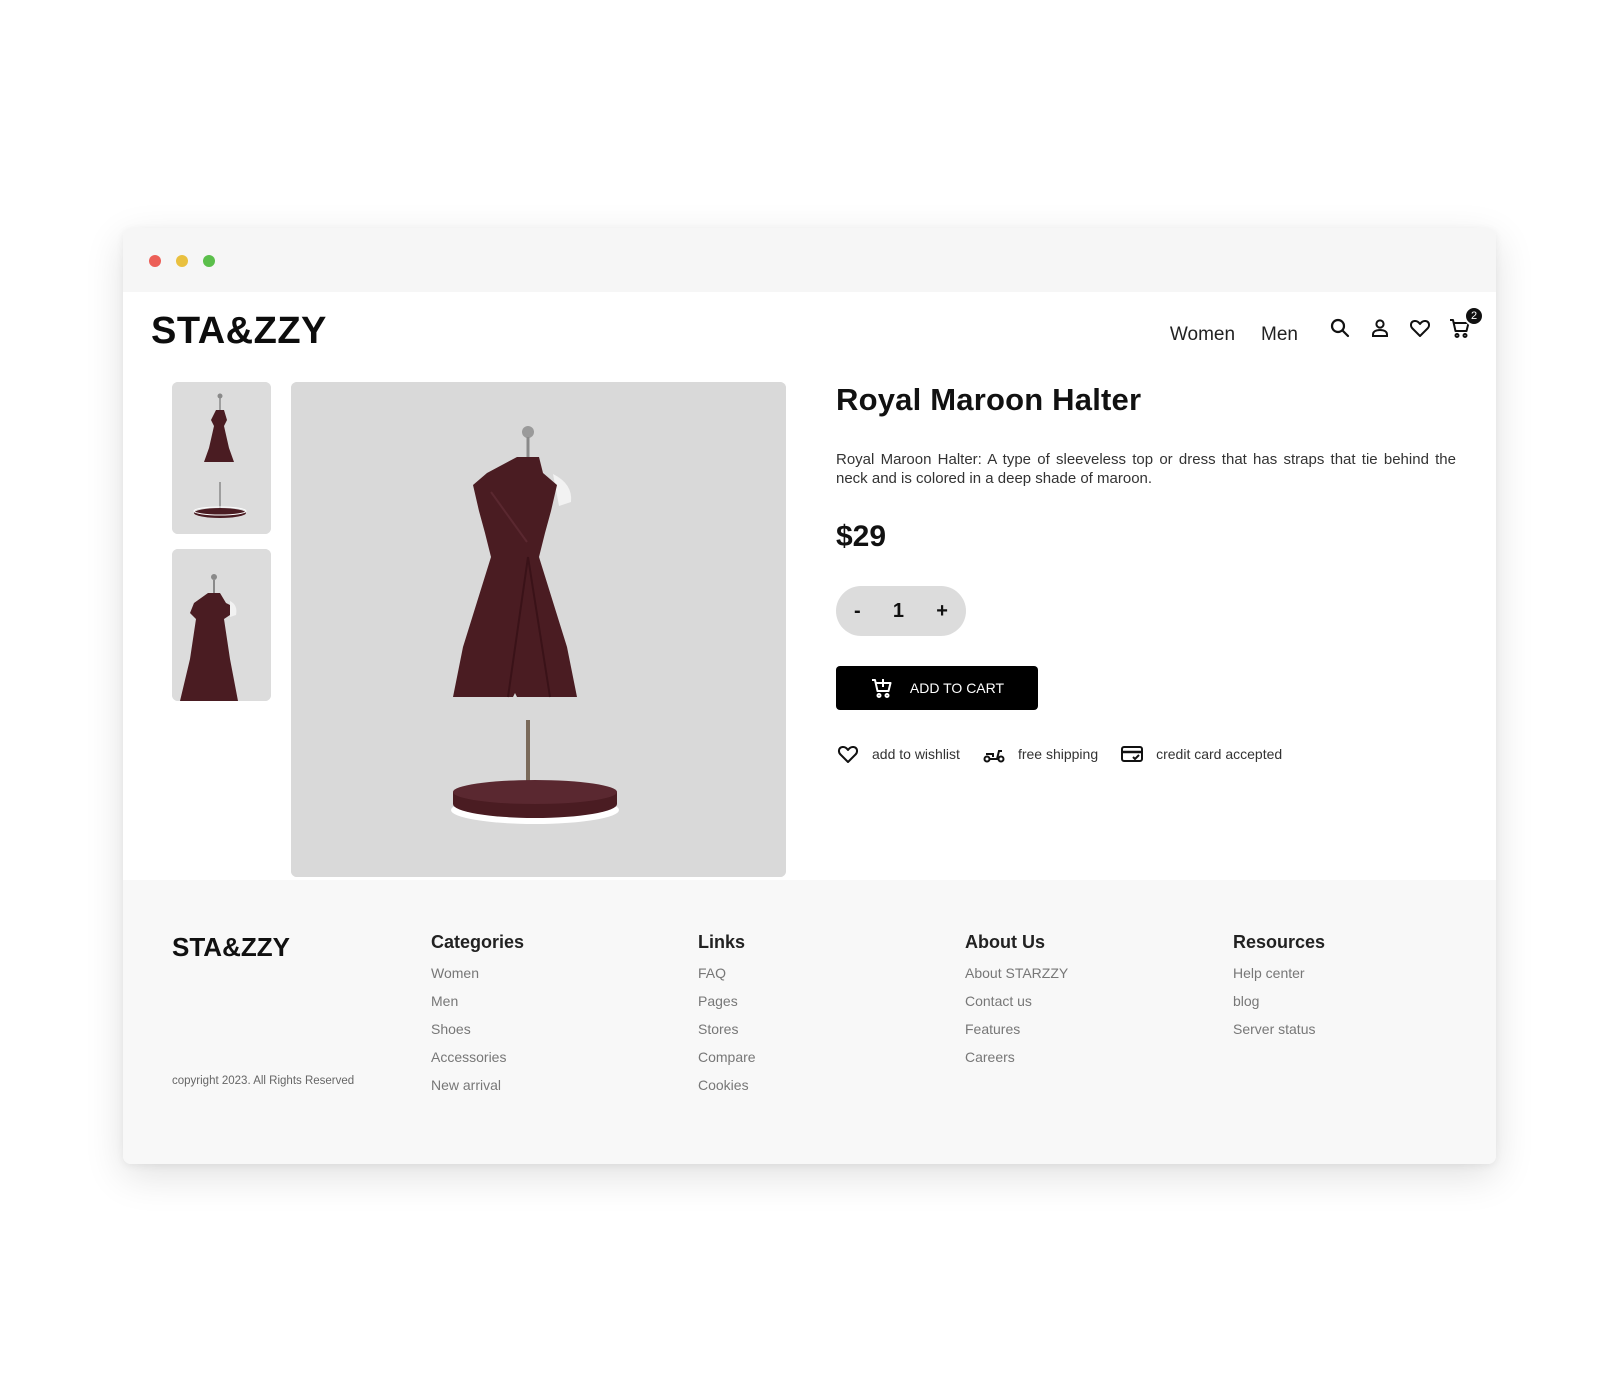 This screenshot has height=1400, width=1616. Describe the element at coordinates (727, 979) in the screenshot. I see `footer-link: FAQ` at that location.